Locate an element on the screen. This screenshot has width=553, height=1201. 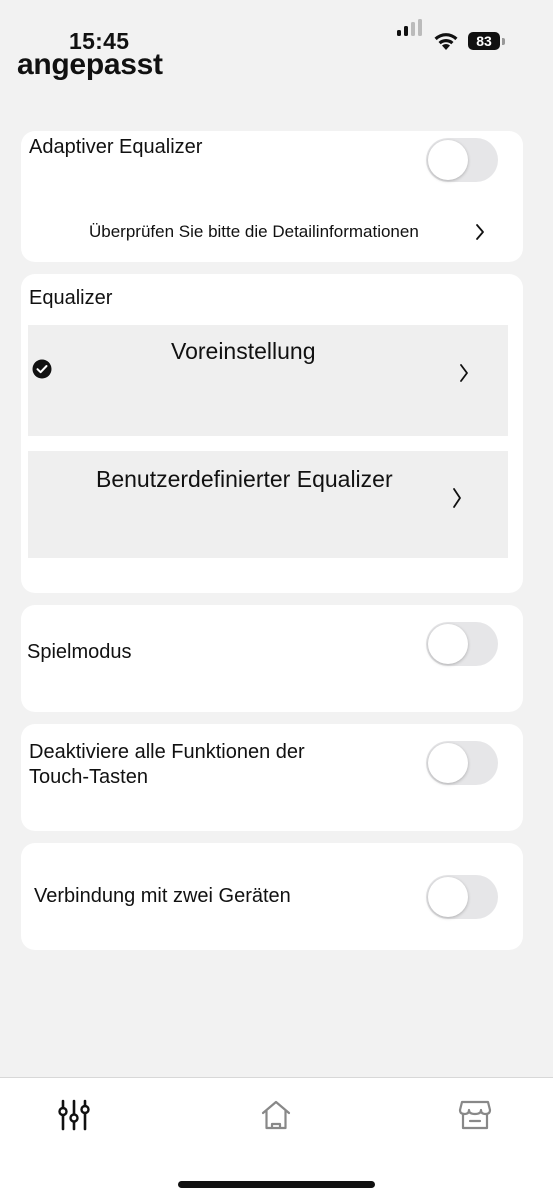
touch-controls-label-line1: Deaktiviere alle Funktionen der is located at coordinates (167, 752).